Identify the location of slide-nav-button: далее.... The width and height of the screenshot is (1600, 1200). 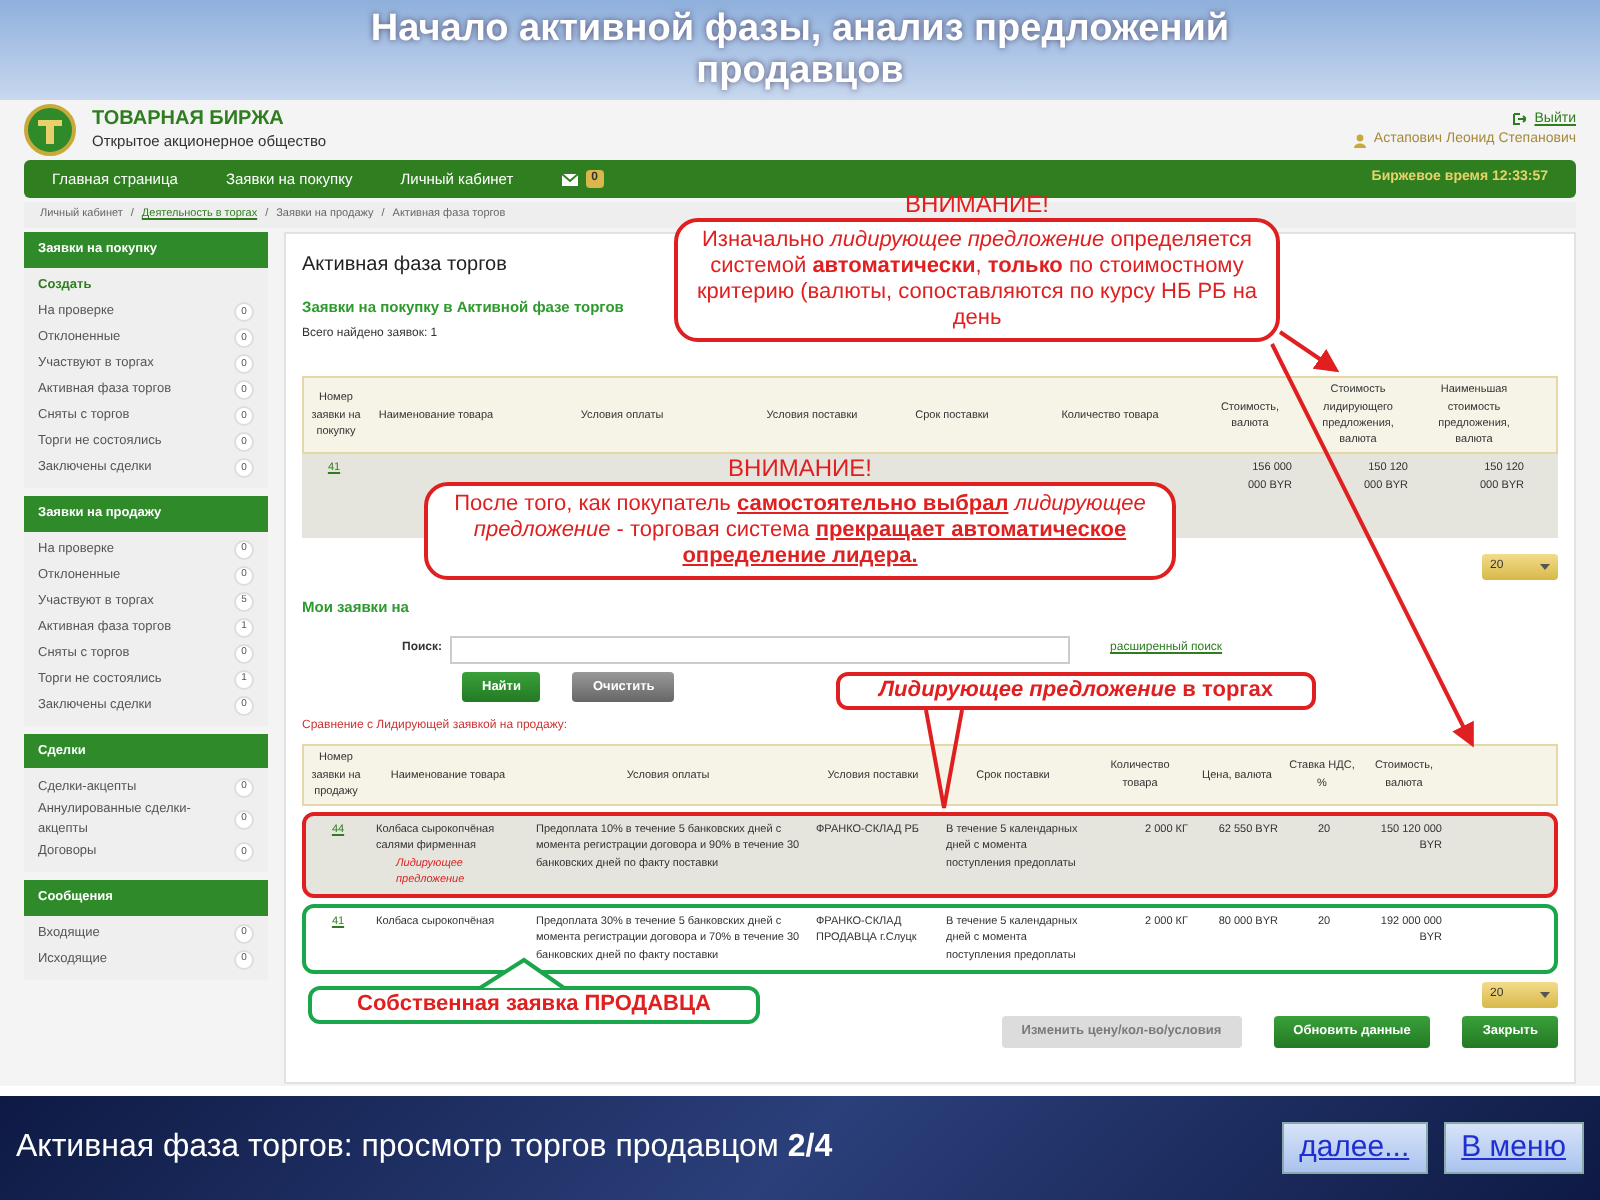
(1354, 1148).